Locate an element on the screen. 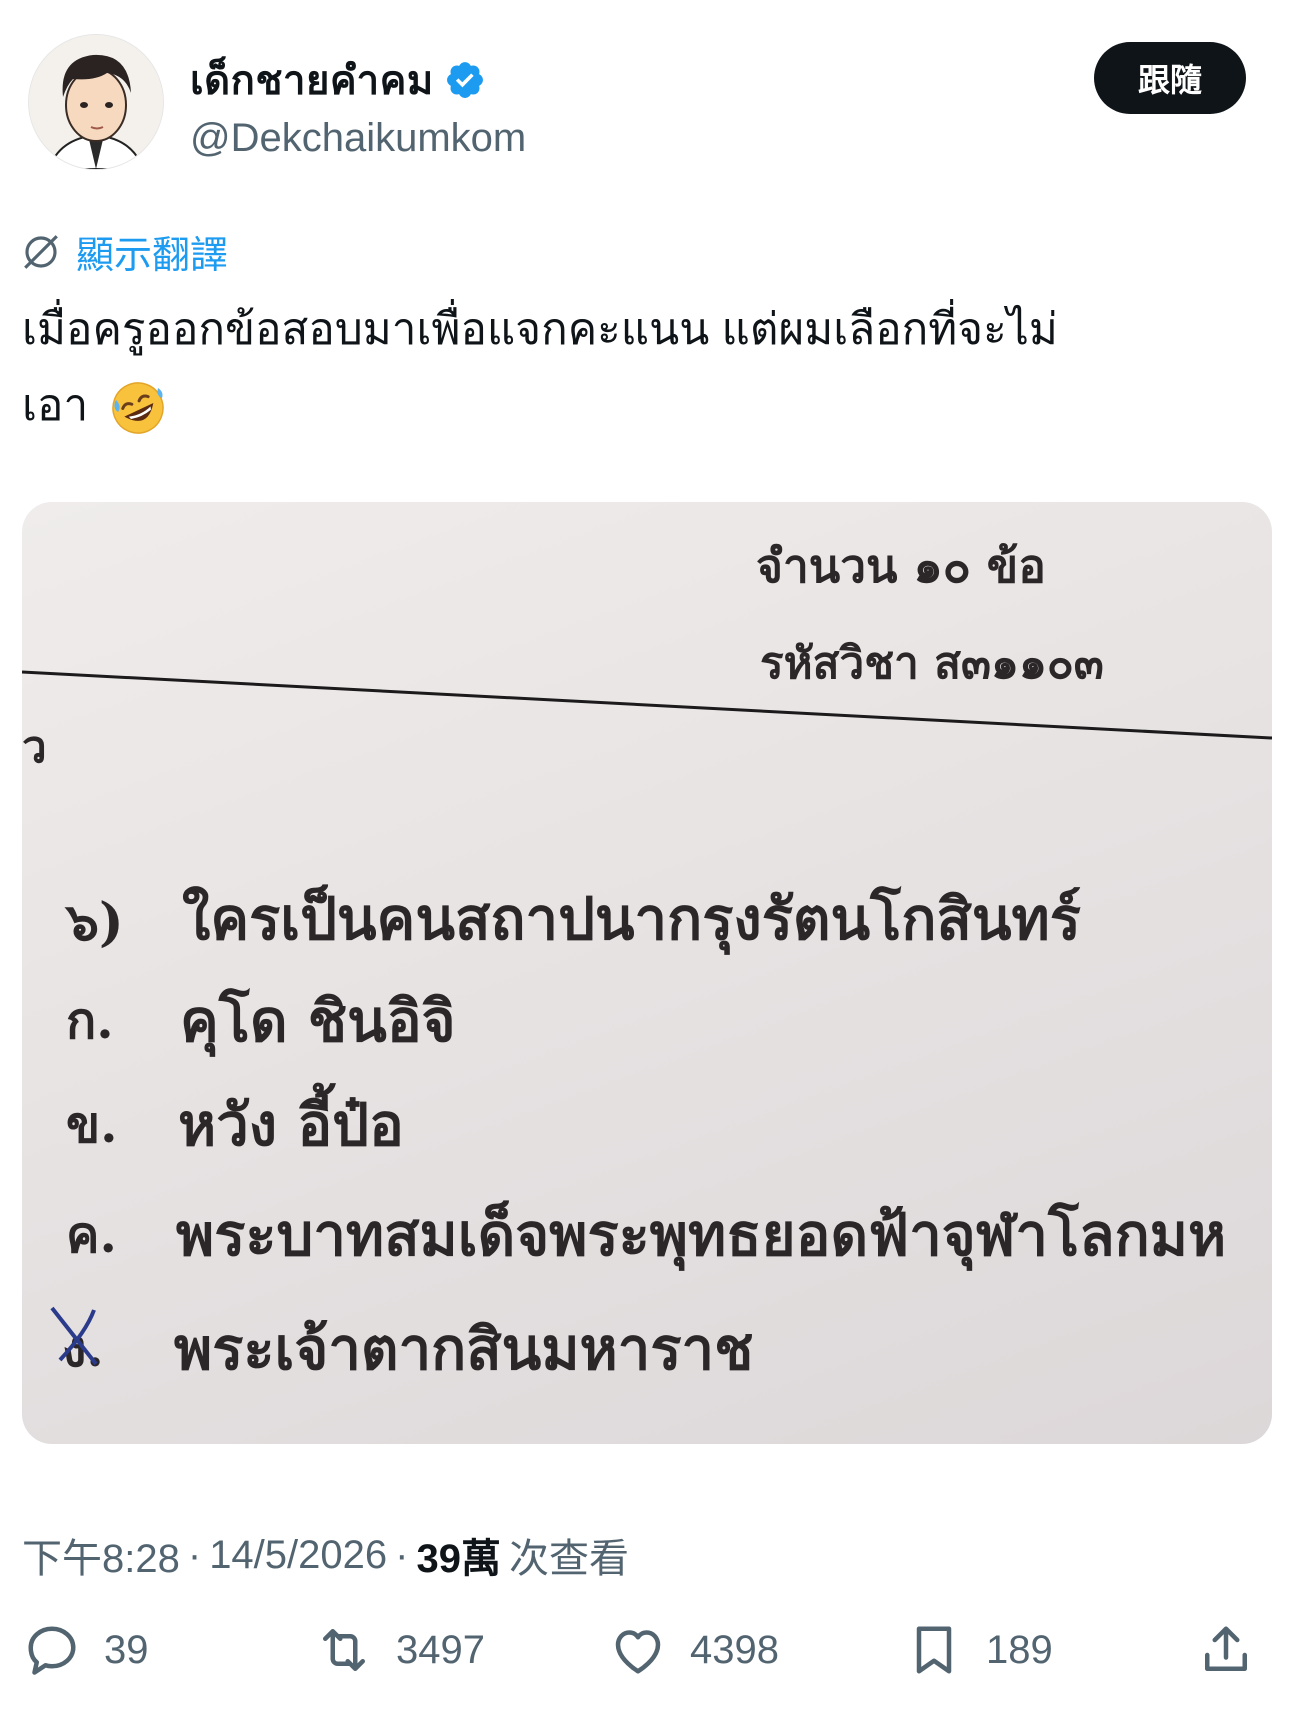 The image size is (1292, 1720). exam-divider-line is located at coordinates (647, 705).